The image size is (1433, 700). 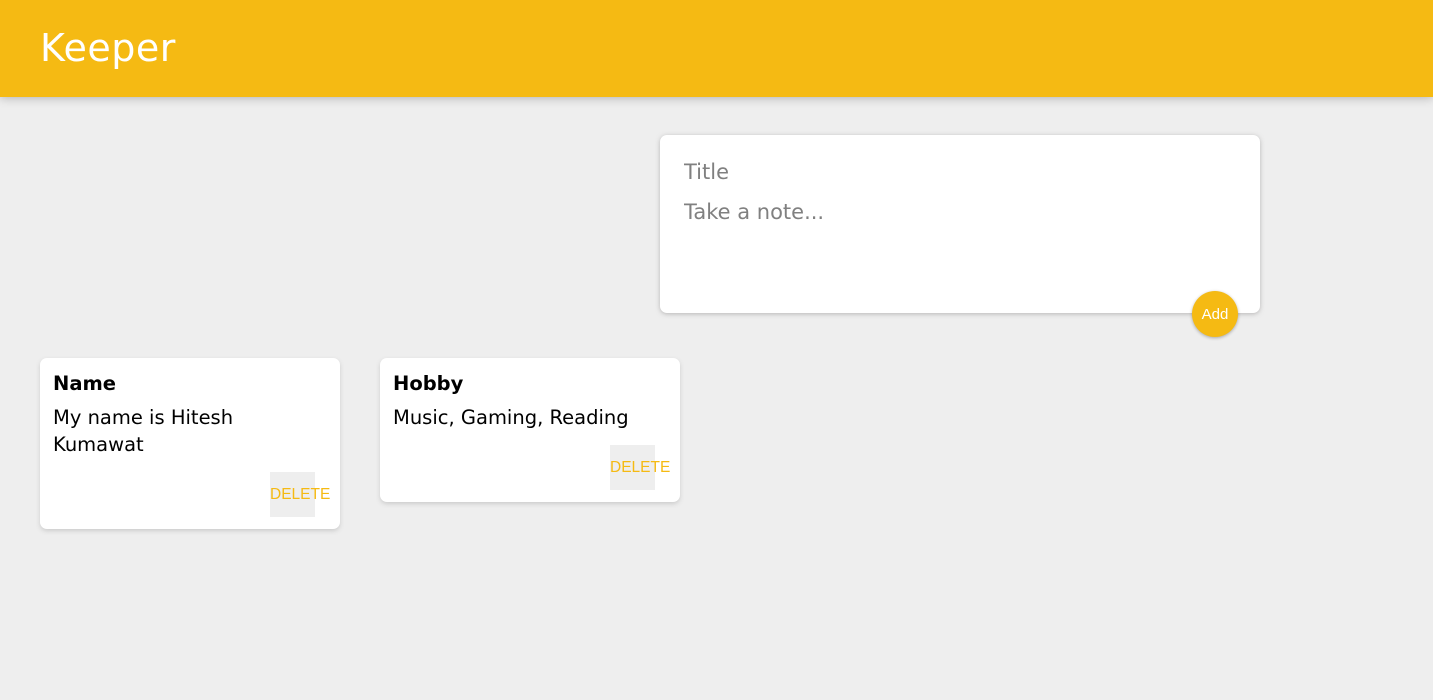 What do you see at coordinates (530, 430) in the screenshot?
I see `note-card: Hobby Music, Gaming, Reading DELETE` at bounding box center [530, 430].